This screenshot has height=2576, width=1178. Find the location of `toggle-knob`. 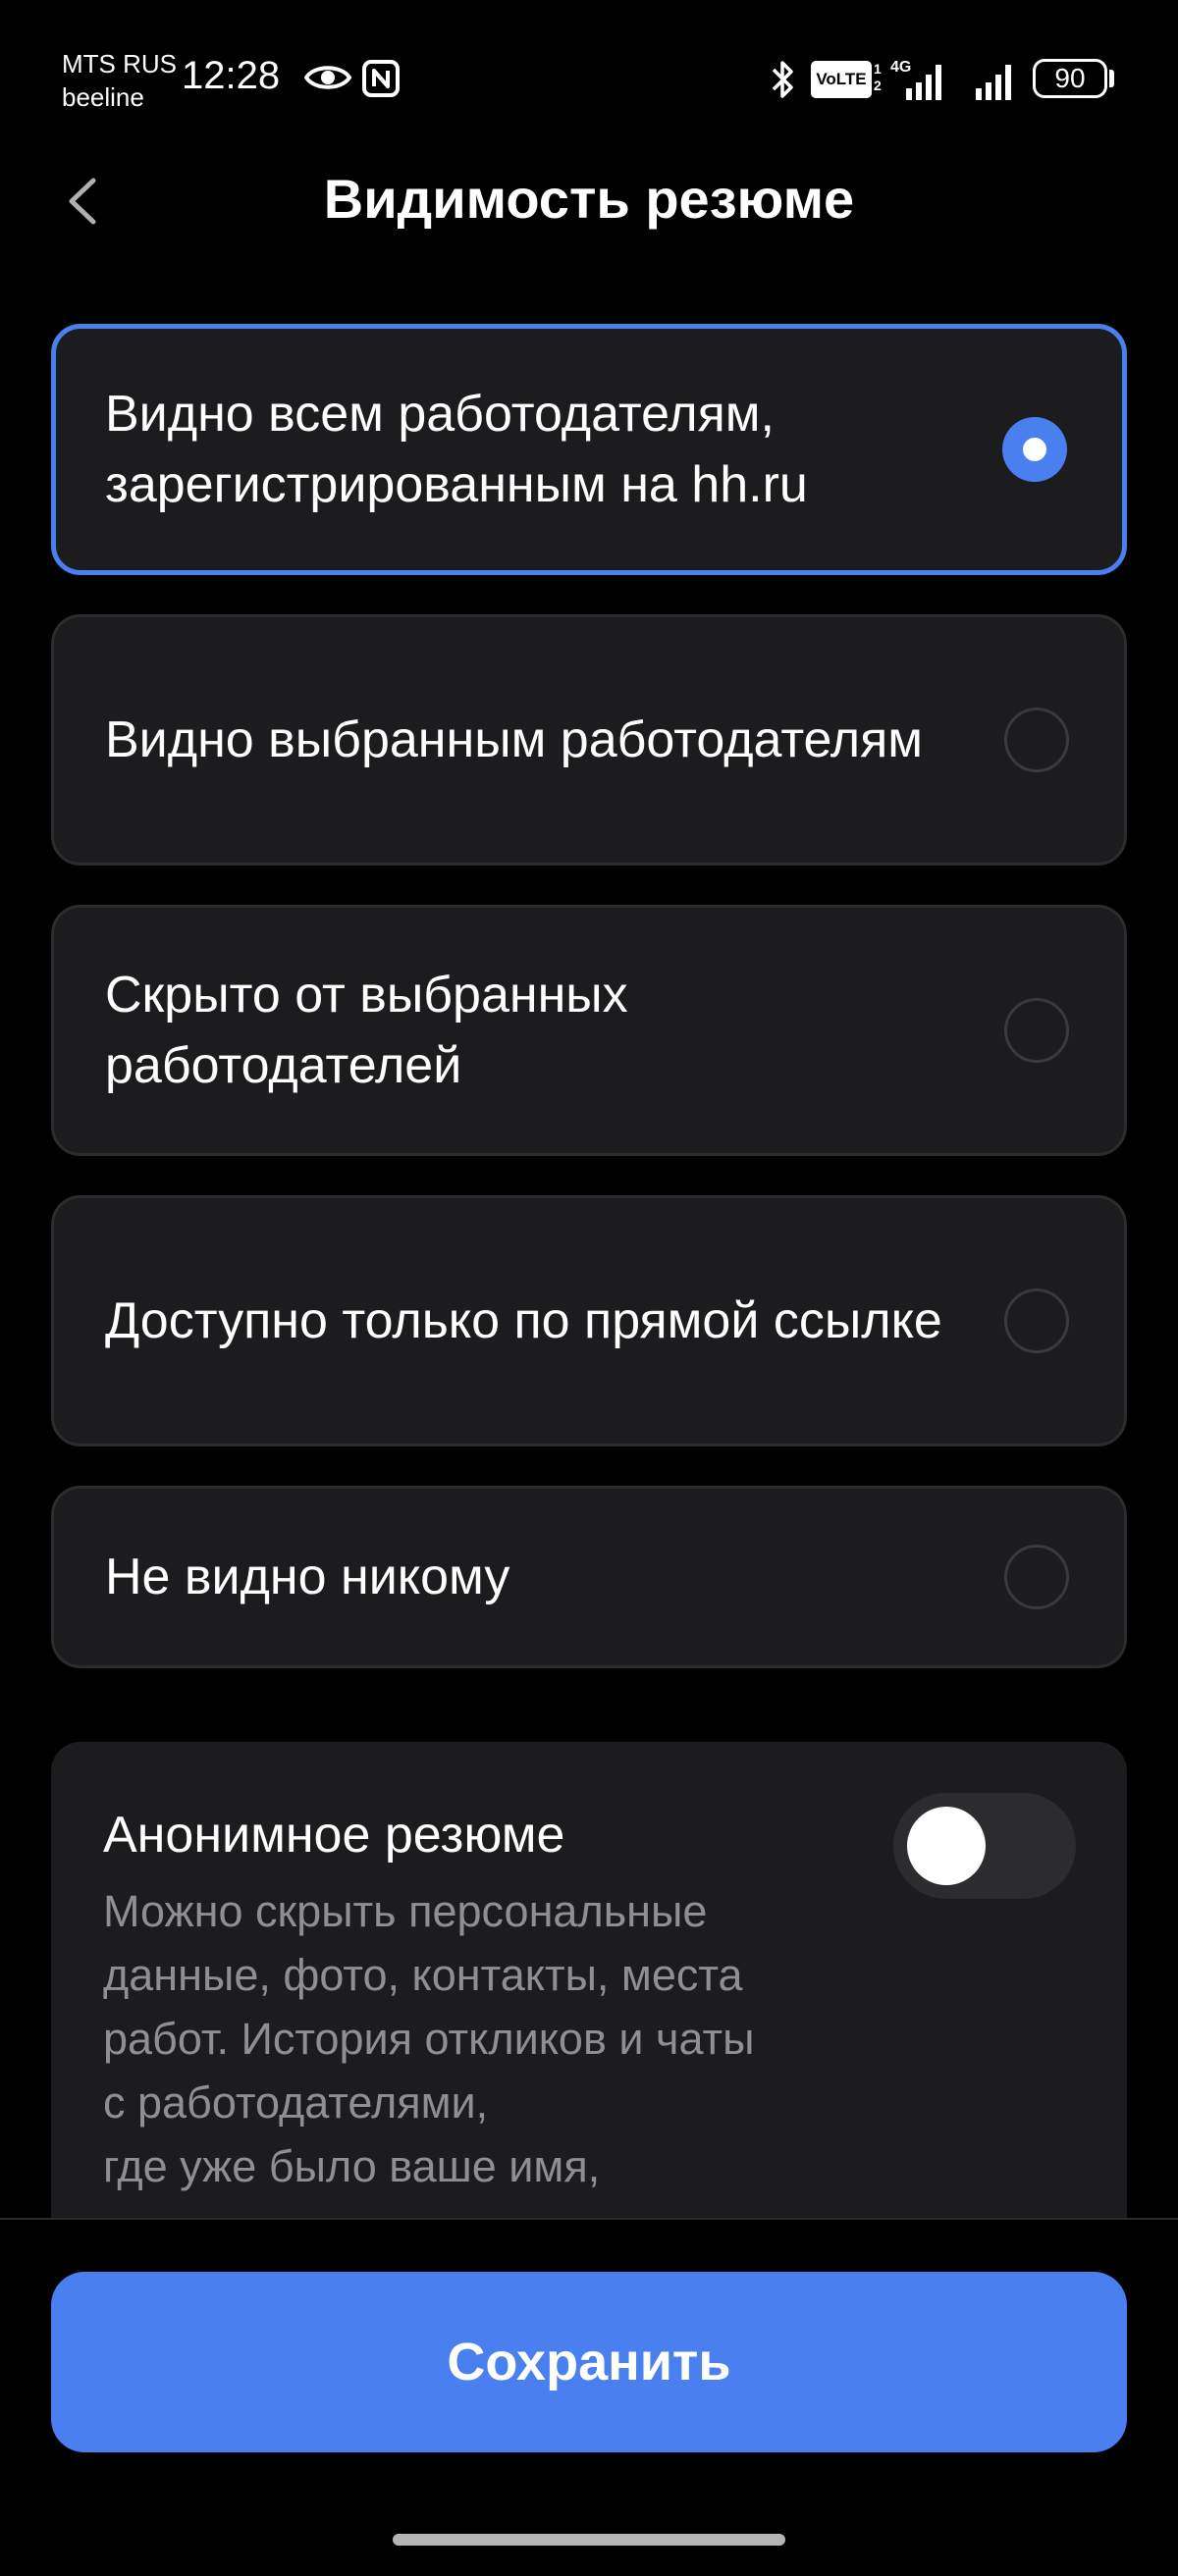

toggle-knob is located at coordinates (947, 1846).